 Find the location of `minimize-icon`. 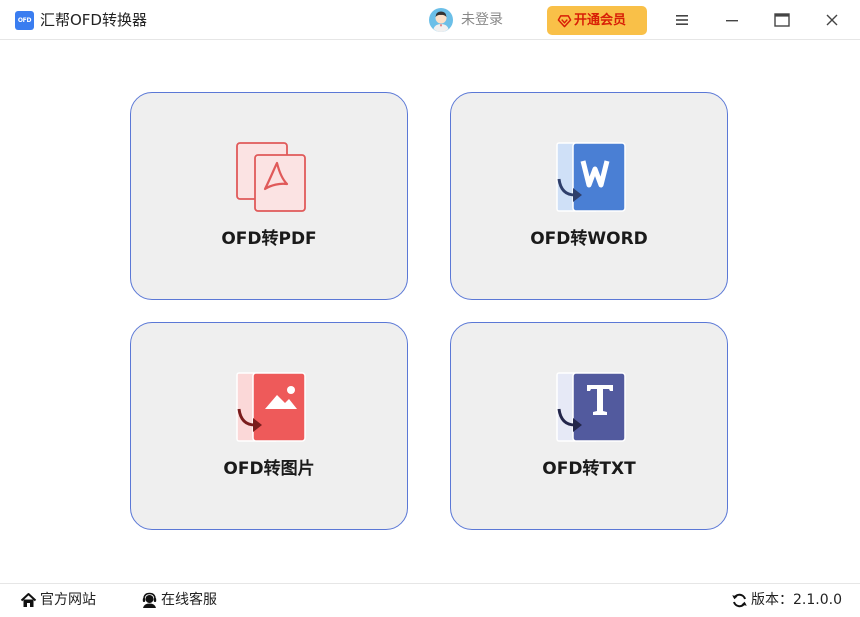

minimize-icon is located at coordinates (732, 21).